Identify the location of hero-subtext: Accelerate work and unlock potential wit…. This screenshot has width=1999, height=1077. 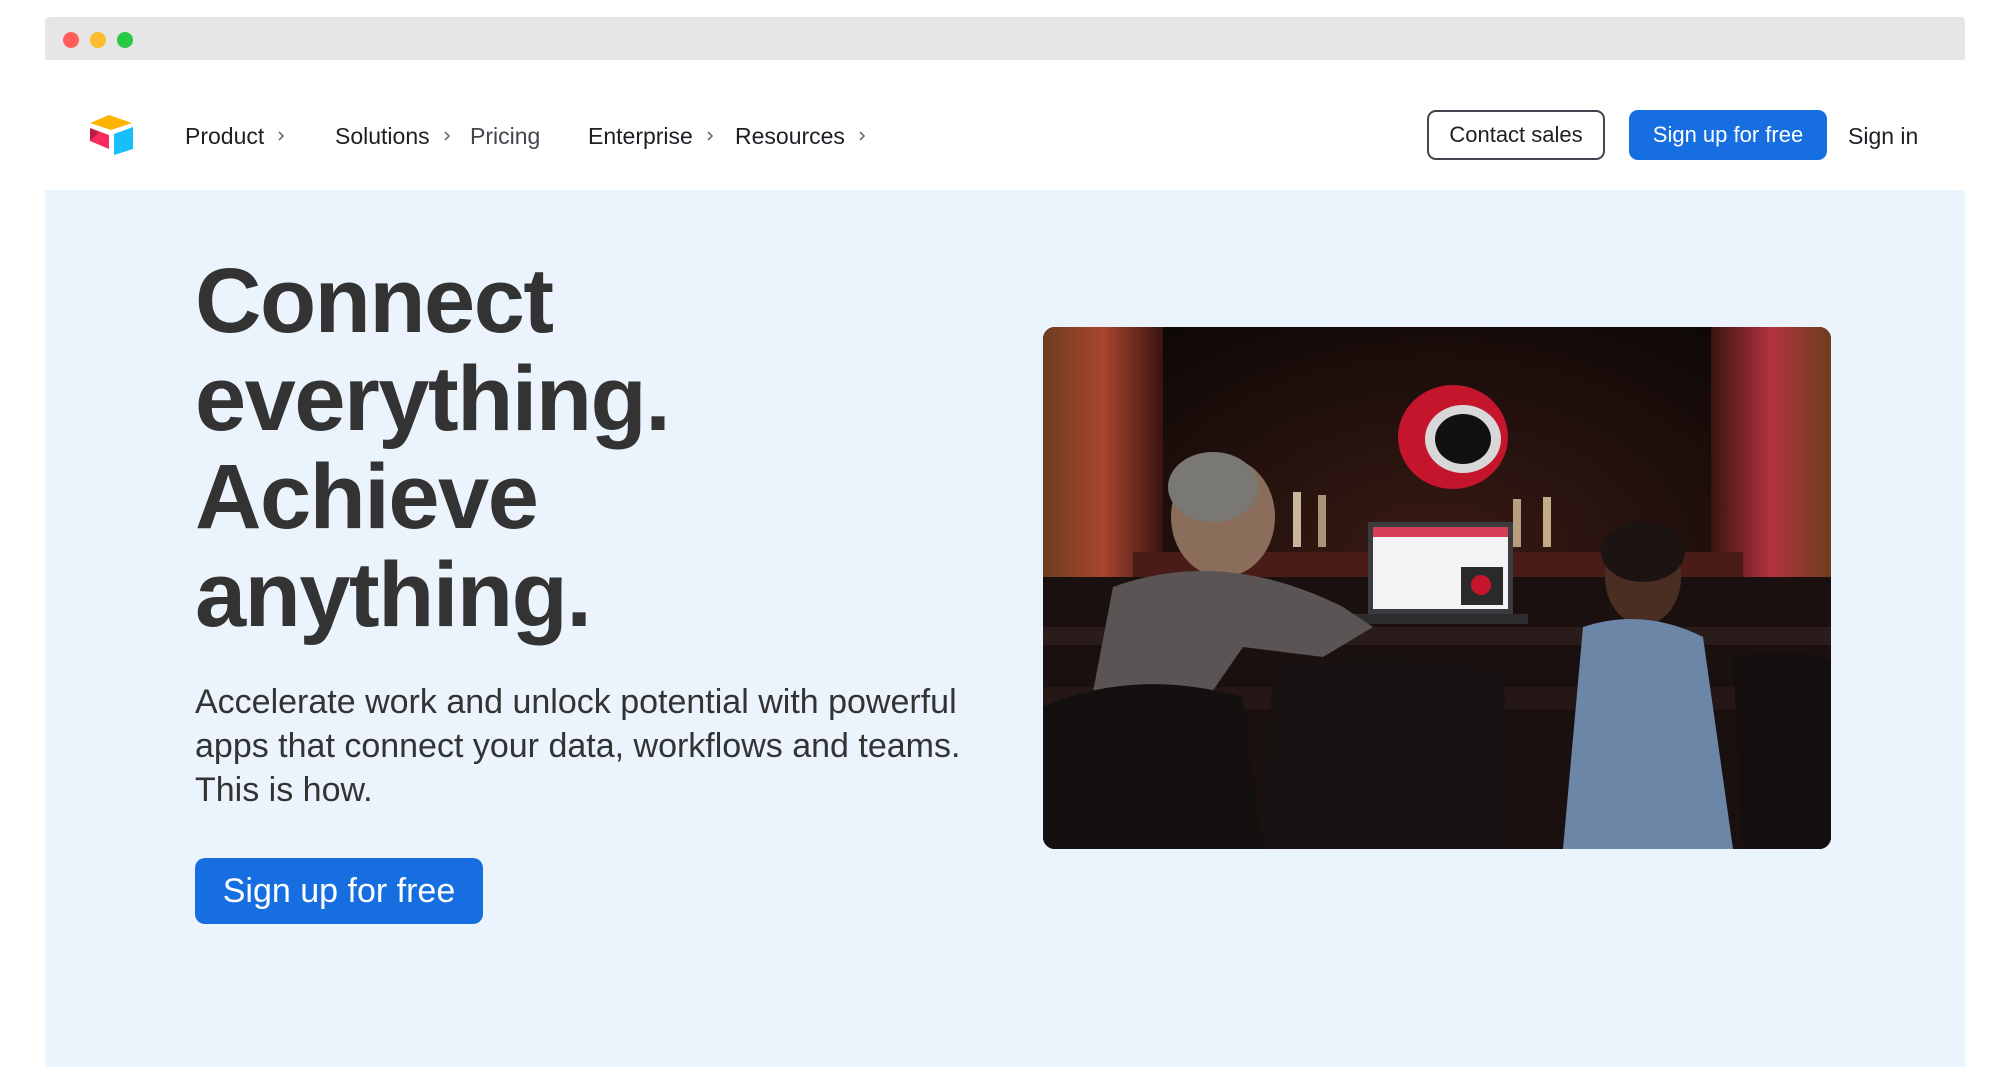
(578, 746).